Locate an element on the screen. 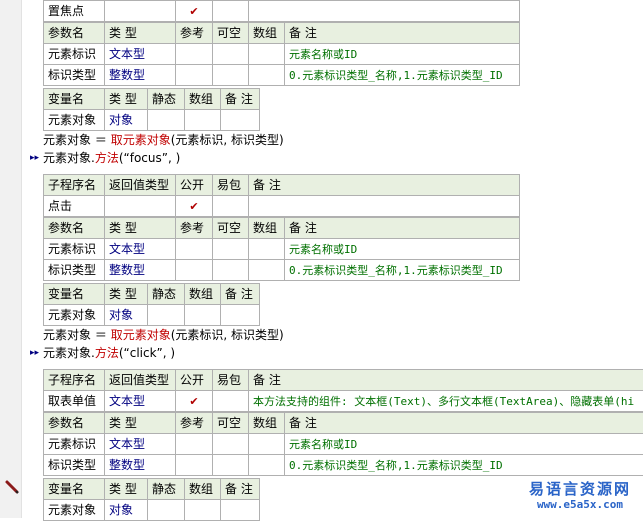 The image size is (643, 521). code-var: 元素对象 is located at coordinates (67, 140).